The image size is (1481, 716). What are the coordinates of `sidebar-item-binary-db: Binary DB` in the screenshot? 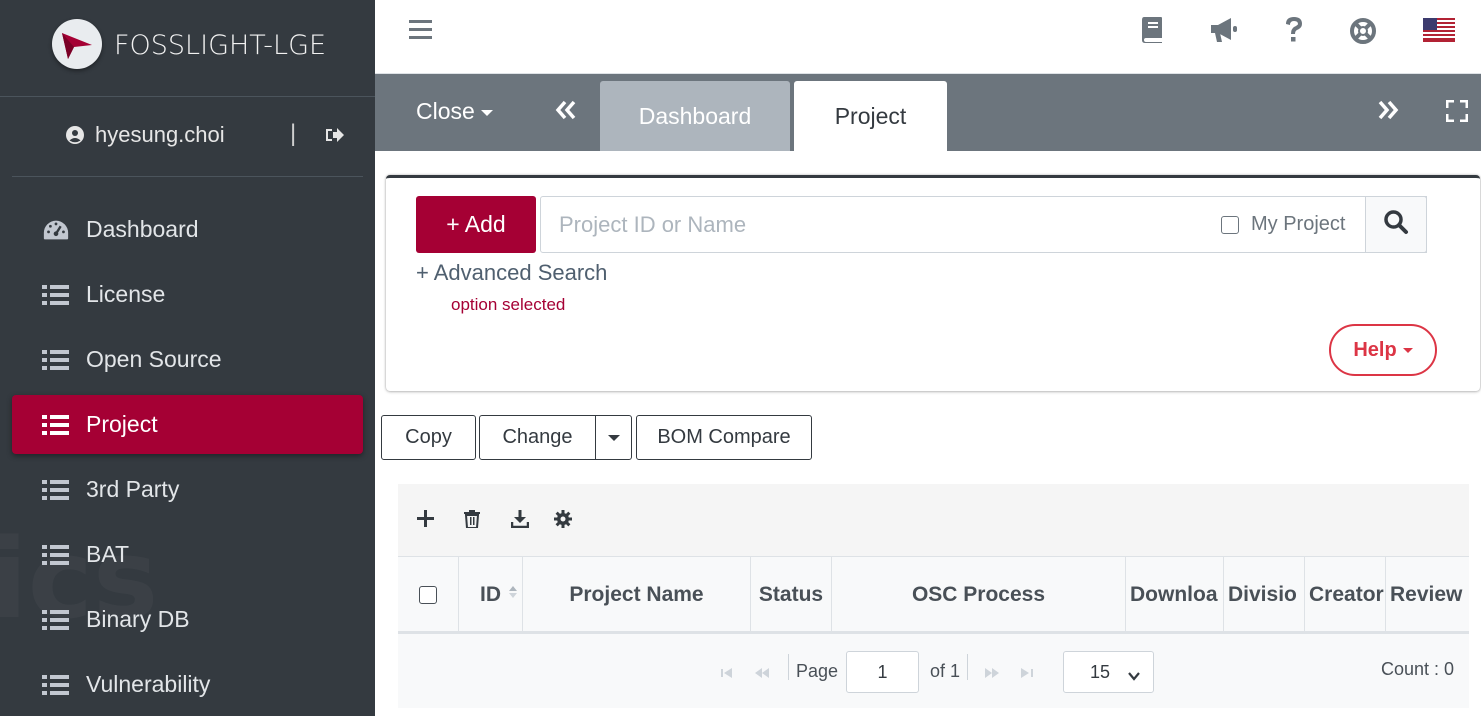 It's located at (187, 619).